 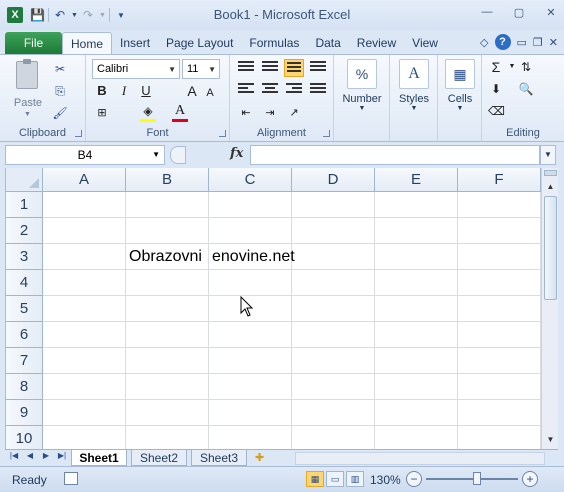 What do you see at coordinates (550, 439) in the screenshot?
I see `scroll-down-icon: ▼` at bounding box center [550, 439].